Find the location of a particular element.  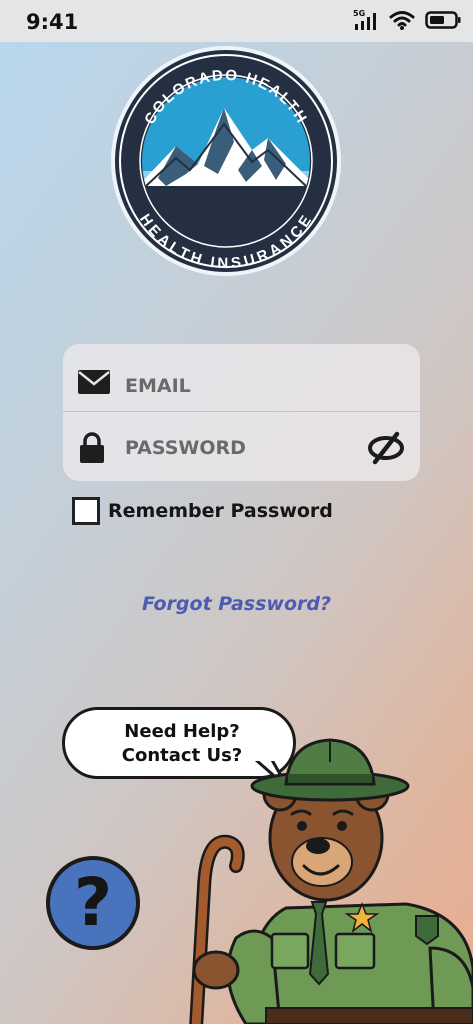

email-field is located at coordinates (245, 386).